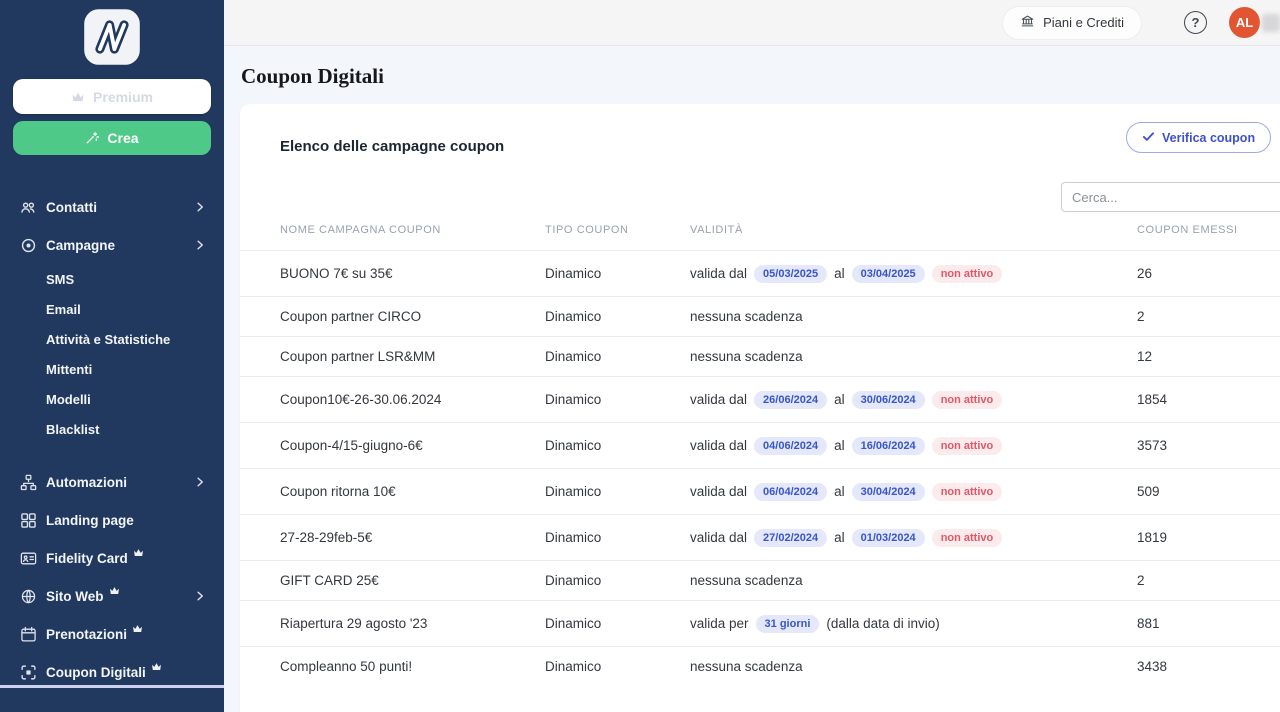  I want to click on campaign-validity: valida per 31 giorni (dalla data di invio), so click(913, 623).